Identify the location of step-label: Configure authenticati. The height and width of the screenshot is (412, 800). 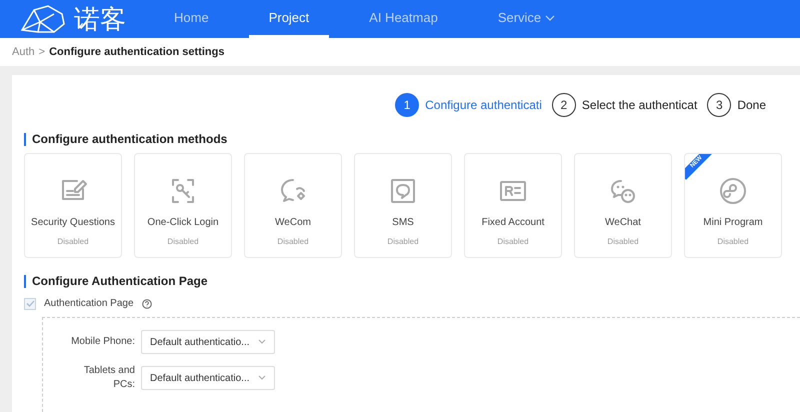
(483, 105).